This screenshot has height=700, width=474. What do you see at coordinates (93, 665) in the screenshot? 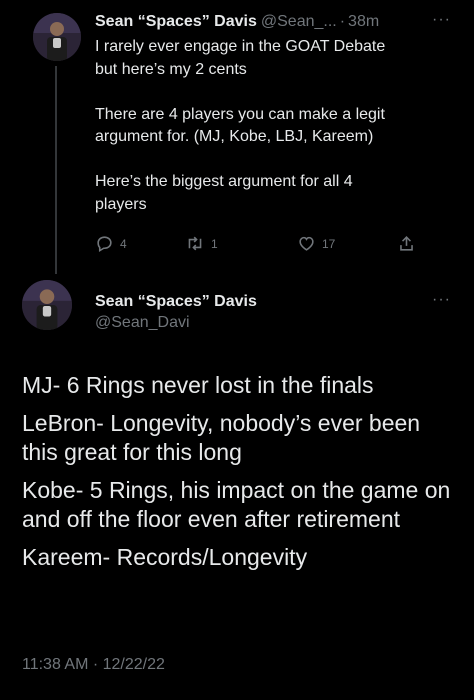
I see `tweet-timestamp: 11:38 AM · 12/22/22` at bounding box center [93, 665].